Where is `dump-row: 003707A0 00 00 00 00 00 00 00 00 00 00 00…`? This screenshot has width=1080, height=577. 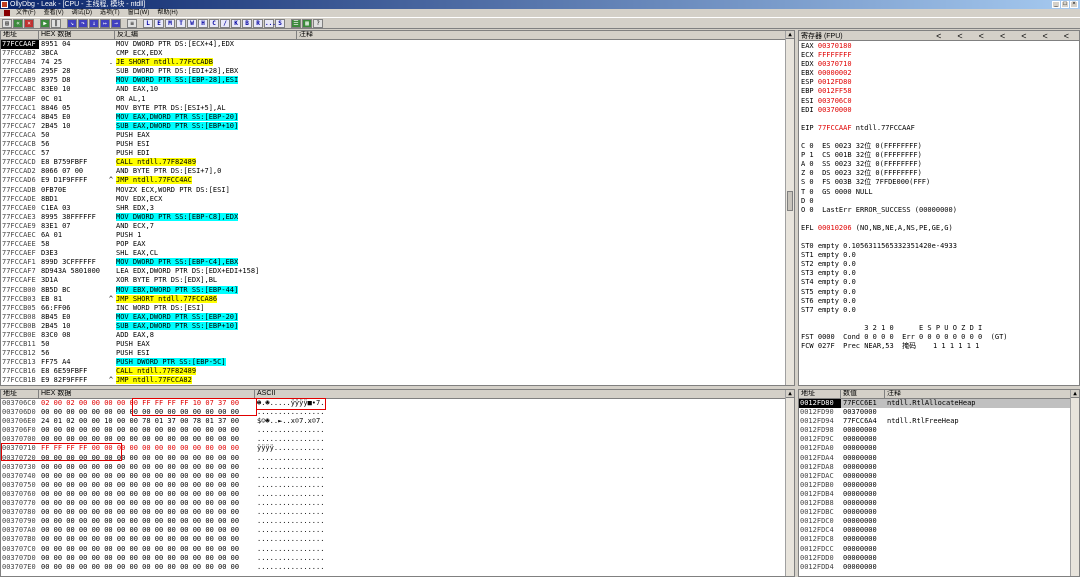 dump-row: 003707A0 00 00 00 00 00 00 00 00 00 00 00… is located at coordinates (397, 530).